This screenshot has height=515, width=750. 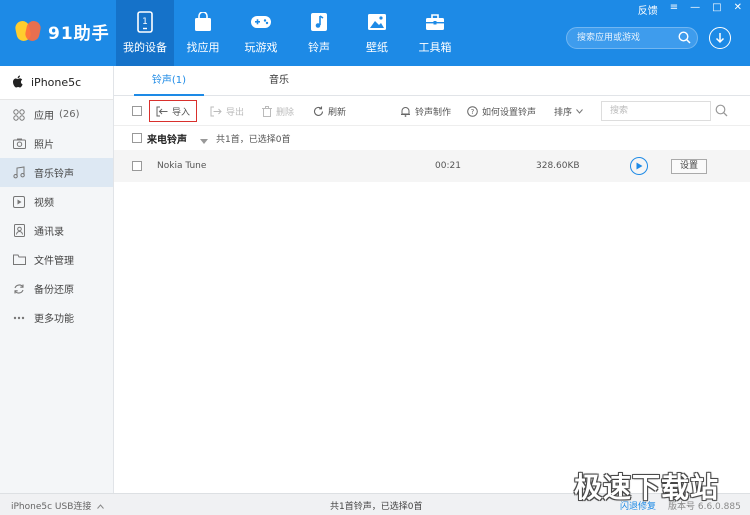 What do you see at coordinates (137, 138) in the screenshot?
I see `group-checkbox` at bounding box center [137, 138].